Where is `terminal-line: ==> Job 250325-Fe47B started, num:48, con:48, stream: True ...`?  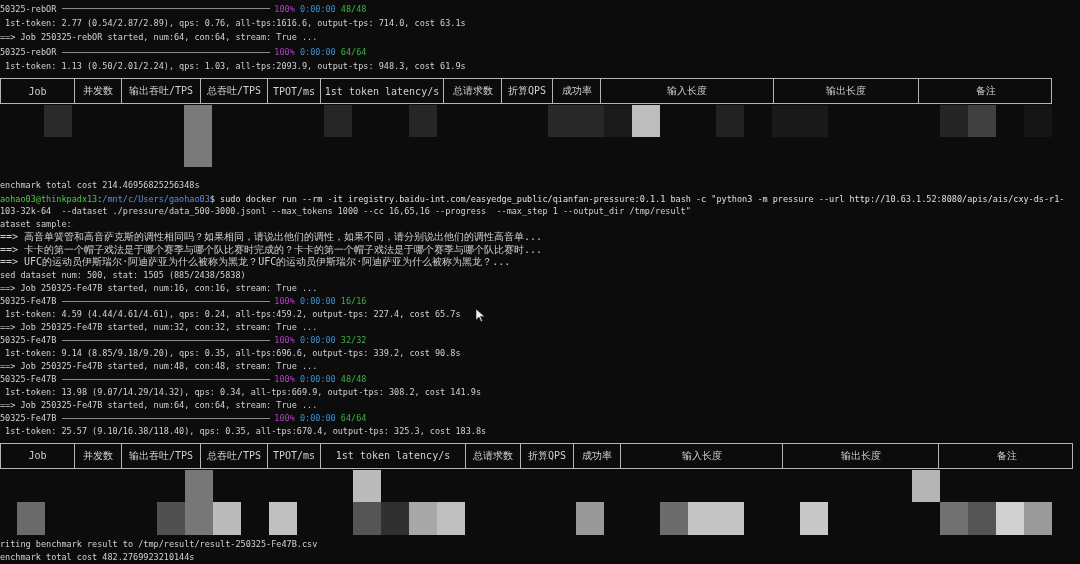
terminal-line: ==> Job 250325-Fe47B started, num:48, con:48, stream: True ... is located at coordinates (159, 366).